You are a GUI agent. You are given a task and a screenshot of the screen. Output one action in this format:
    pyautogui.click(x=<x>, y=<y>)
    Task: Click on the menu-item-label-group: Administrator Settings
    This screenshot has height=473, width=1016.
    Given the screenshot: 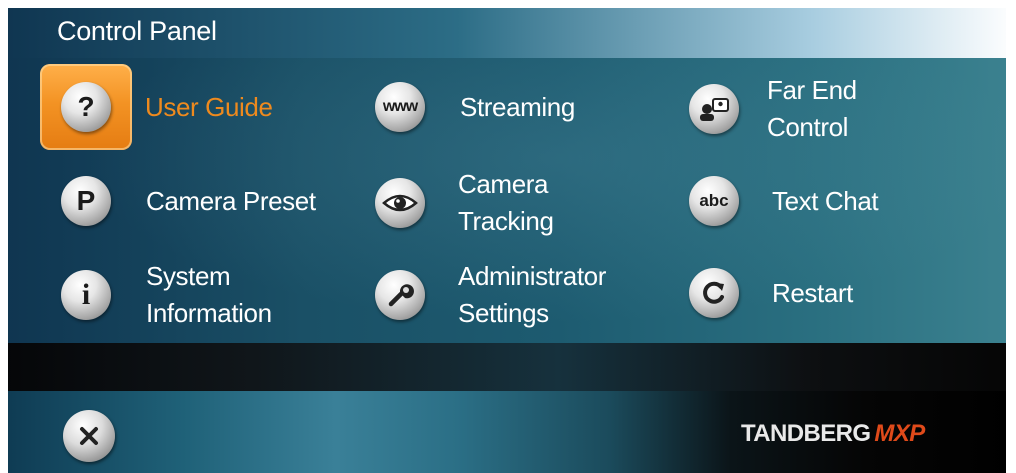 What is the action you would take?
    pyautogui.click(x=532, y=295)
    